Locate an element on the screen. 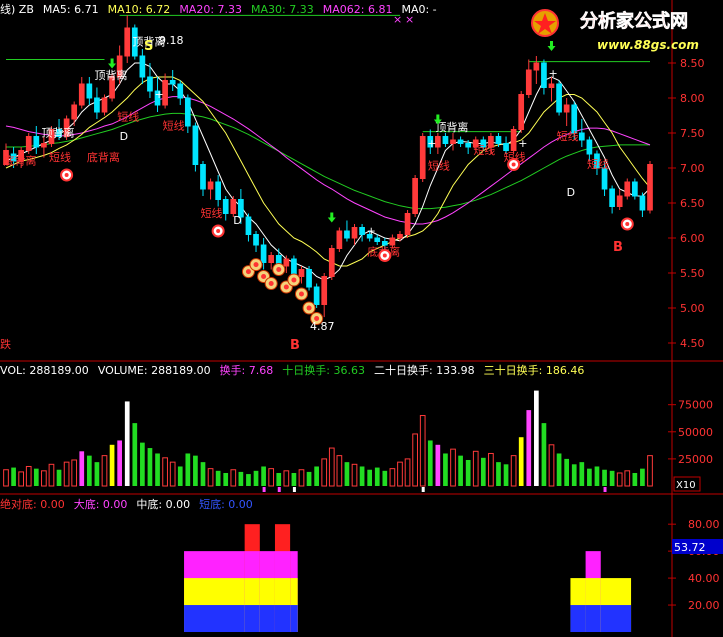  volume-tick-label: 50000 is located at coordinates (695, 432).